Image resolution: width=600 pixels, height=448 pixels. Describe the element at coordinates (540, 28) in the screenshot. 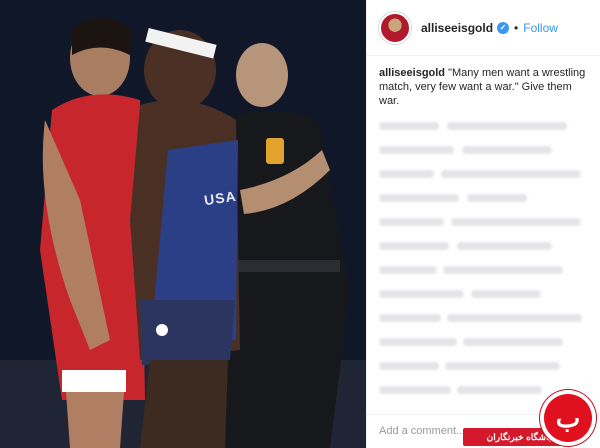

I see `follow-button: Follow` at that location.